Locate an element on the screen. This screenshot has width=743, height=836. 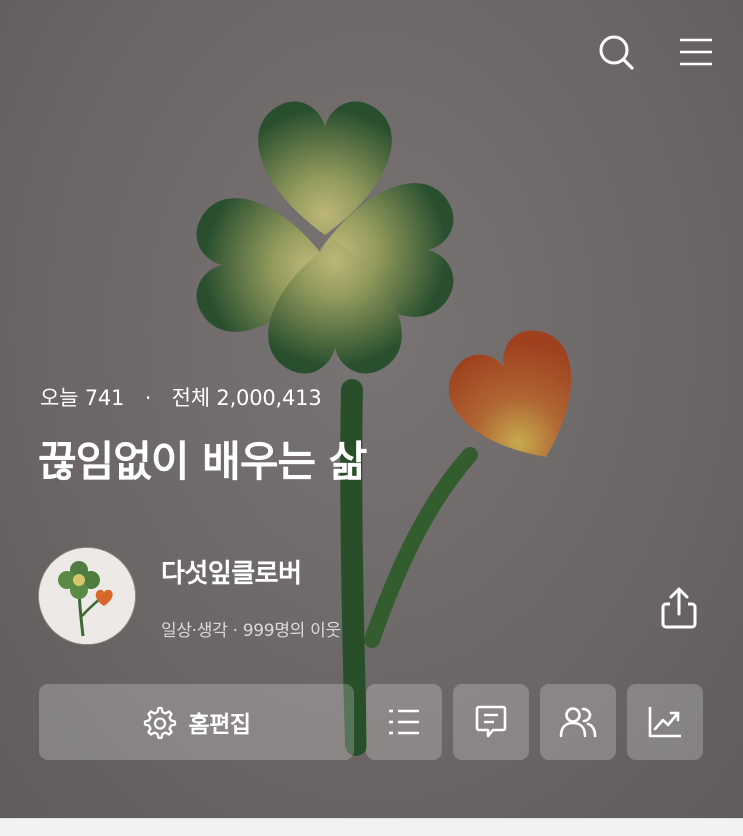
home-edit-label: 홈편집 is located at coordinates (219, 725).